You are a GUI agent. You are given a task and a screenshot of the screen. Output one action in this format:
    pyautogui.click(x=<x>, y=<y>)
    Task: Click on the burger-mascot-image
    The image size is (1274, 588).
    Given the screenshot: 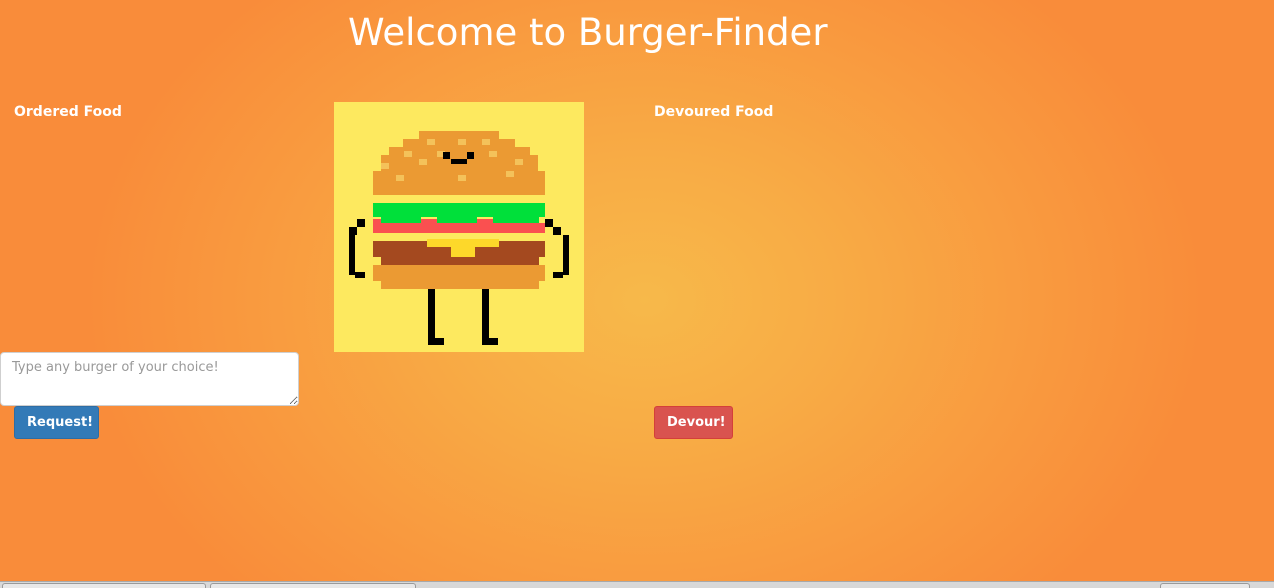 What is the action you would take?
    pyautogui.click(x=459, y=227)
    